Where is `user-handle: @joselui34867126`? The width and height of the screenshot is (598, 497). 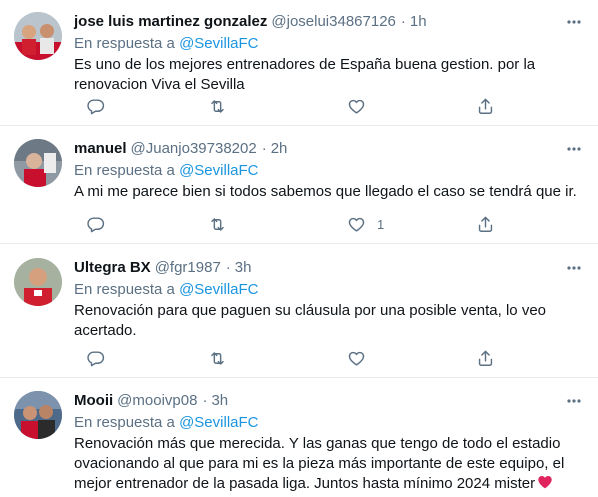
user-handle: @joselui34867126 is located at coordinates (333, 22).